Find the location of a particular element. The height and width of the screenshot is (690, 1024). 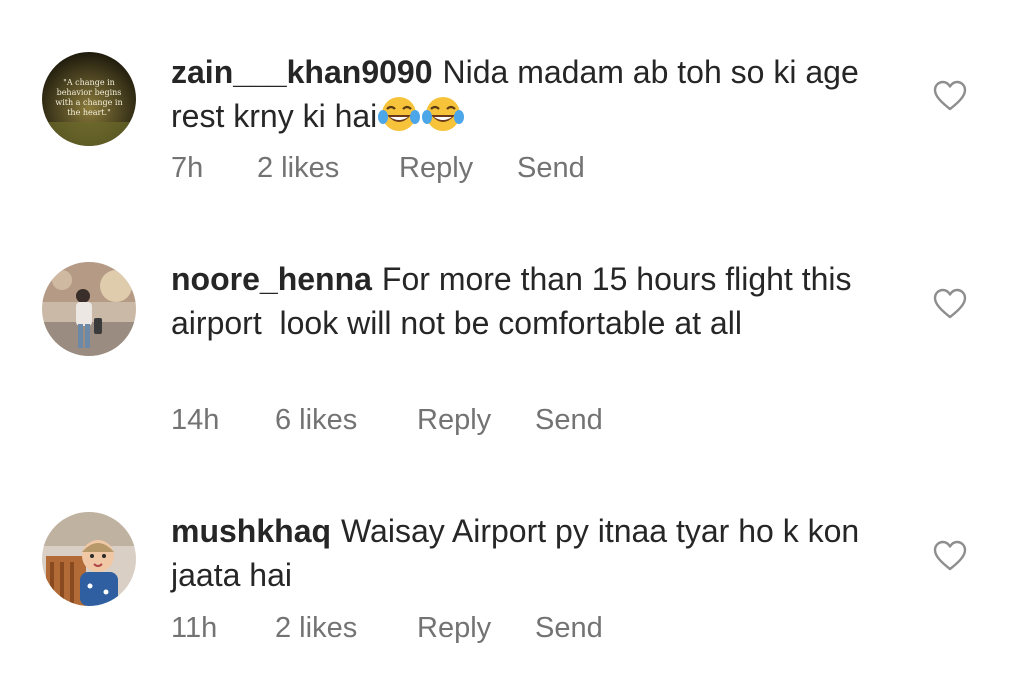

username-link: zain___khan9090 is located at coordinates (302, 72).